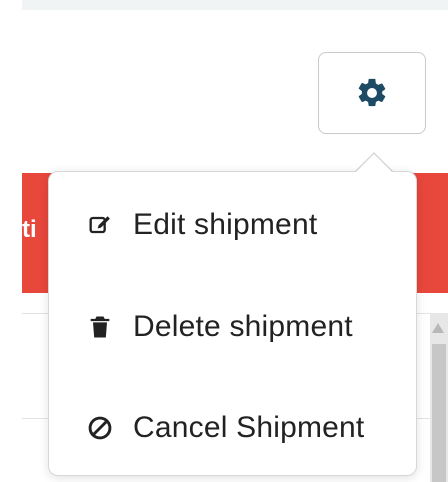 This screenshot has width=448, height=482. Describe the element at coordinates (225, 224) in the screenshot. I see `edit-shipment-label: Edit shipment` at that location.